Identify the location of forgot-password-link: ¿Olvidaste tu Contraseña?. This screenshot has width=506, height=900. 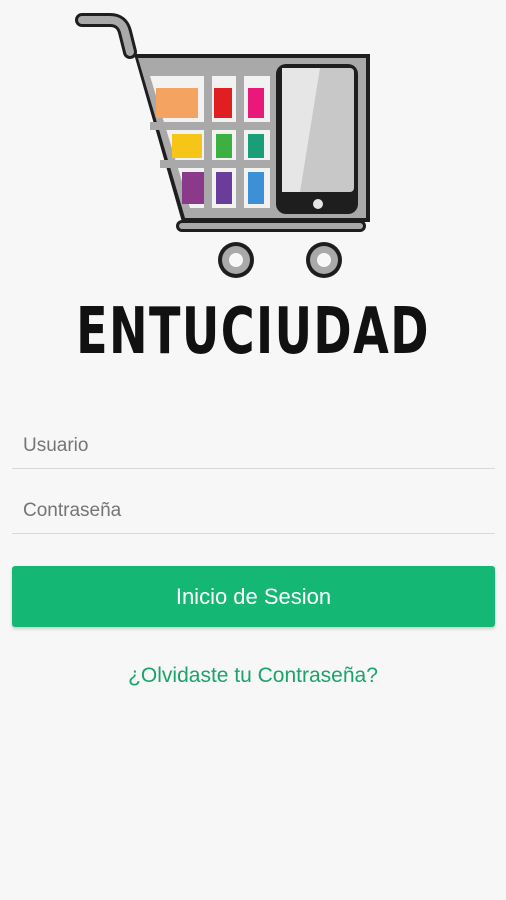
(253, 676).